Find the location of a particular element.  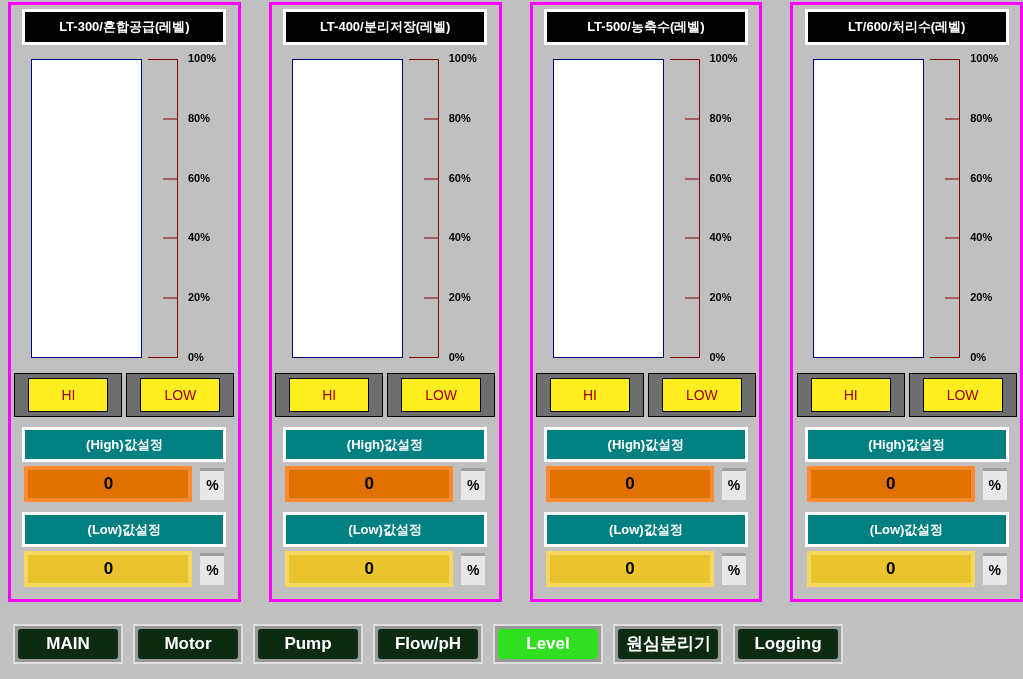

nav-button: Motor is located at coordinates (188, 644).